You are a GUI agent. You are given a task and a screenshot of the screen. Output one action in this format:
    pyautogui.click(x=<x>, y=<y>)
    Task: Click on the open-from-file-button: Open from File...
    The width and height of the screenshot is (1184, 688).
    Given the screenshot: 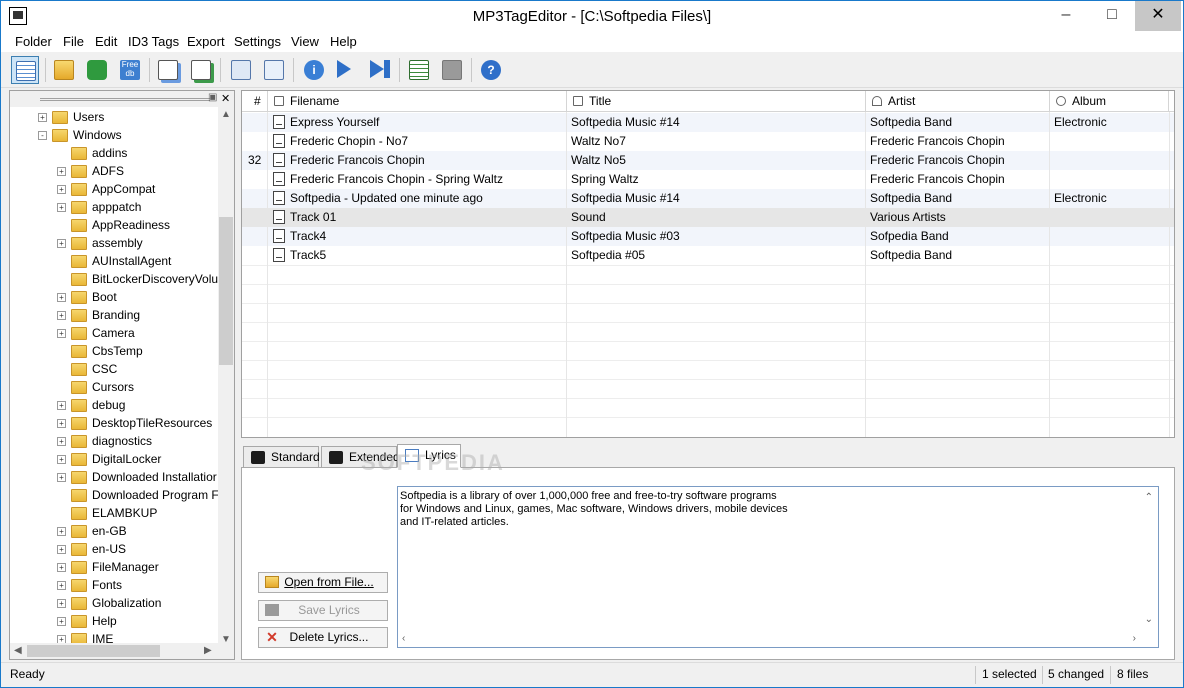 What is the action you would take?
    pyautogui.click(x=323, y=582)
    